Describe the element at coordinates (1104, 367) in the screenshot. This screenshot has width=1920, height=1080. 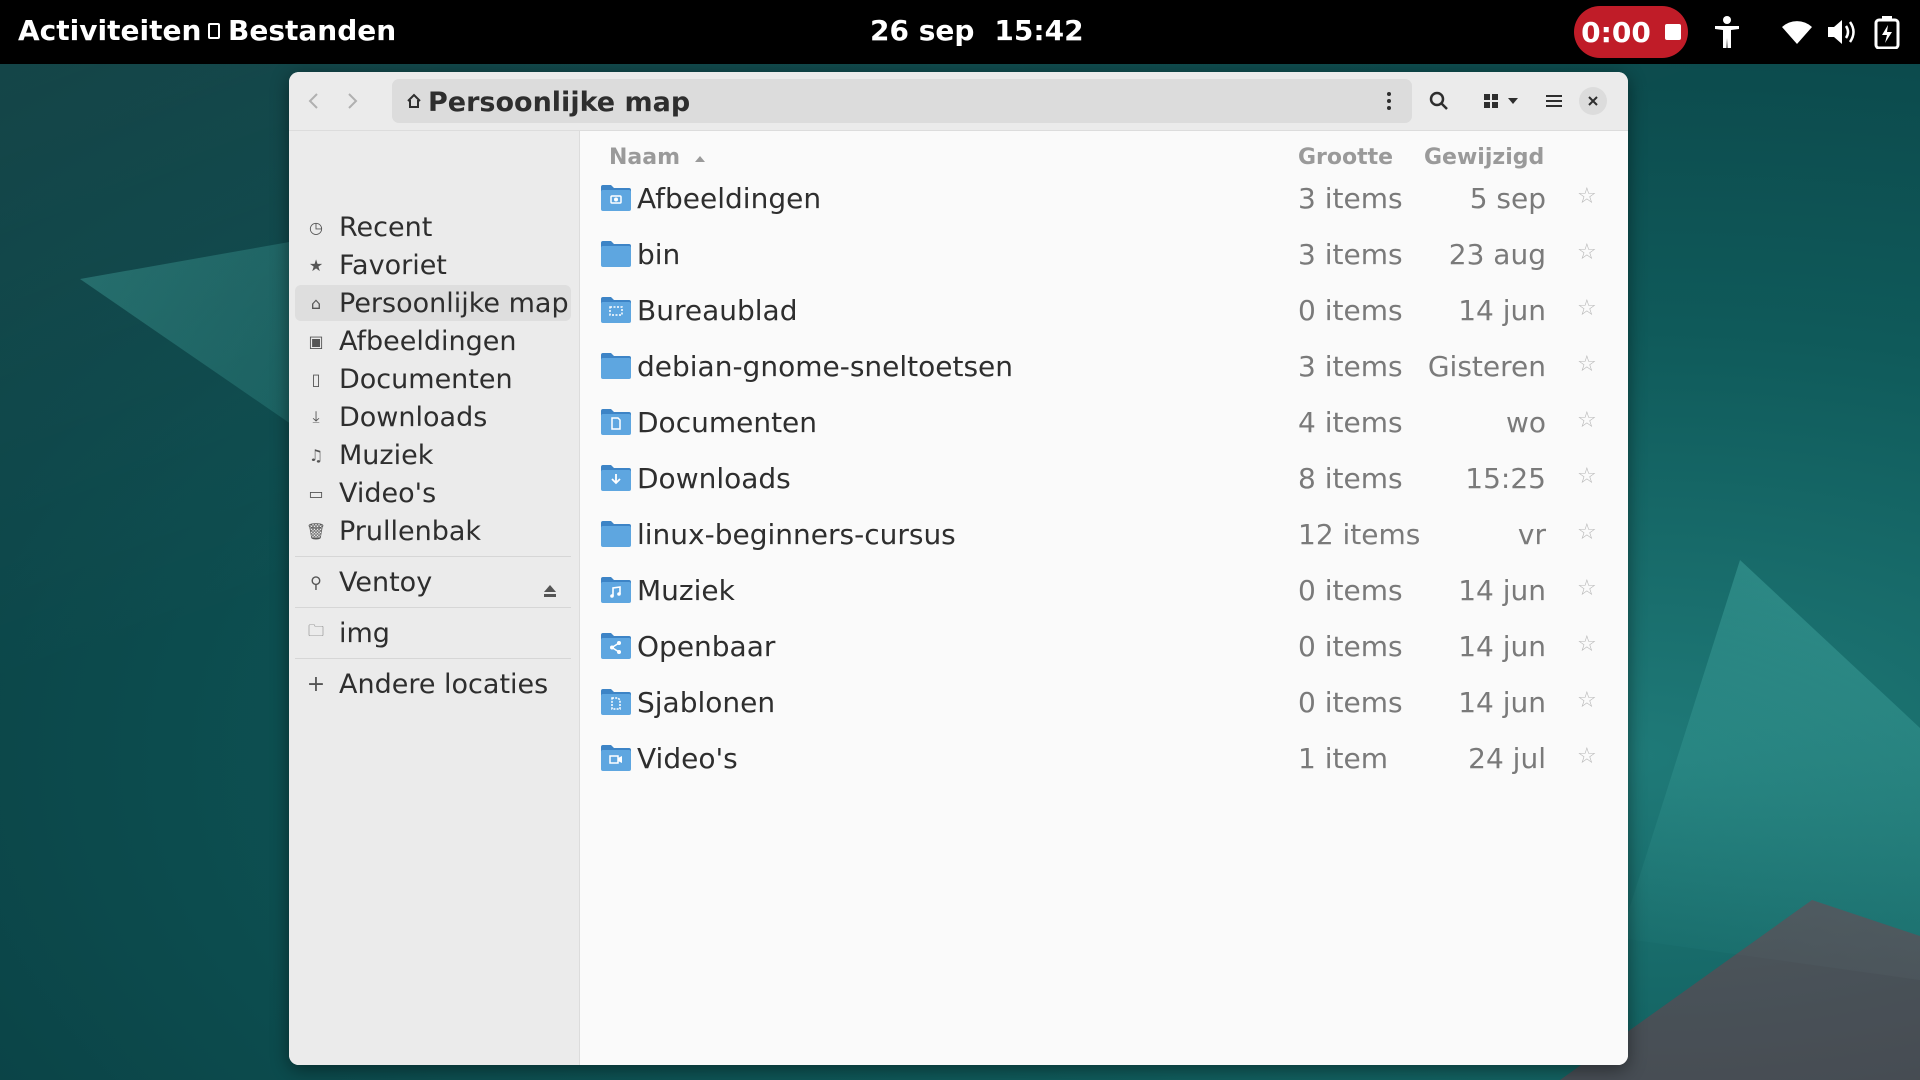
I see `list-item: debian-gnome-sneltoetsen 3 items Gisteren ☆` at that location.